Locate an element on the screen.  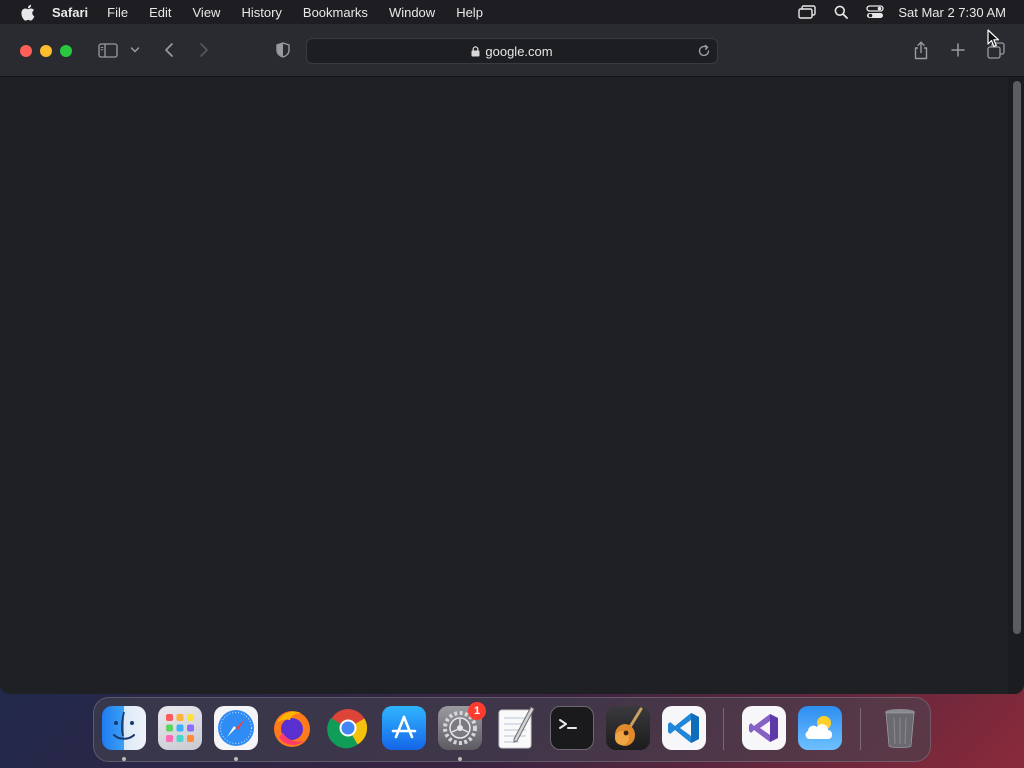
menu-bar-clock: Sat Mar 2 7:30 AM is located at coordinates (952, 12).